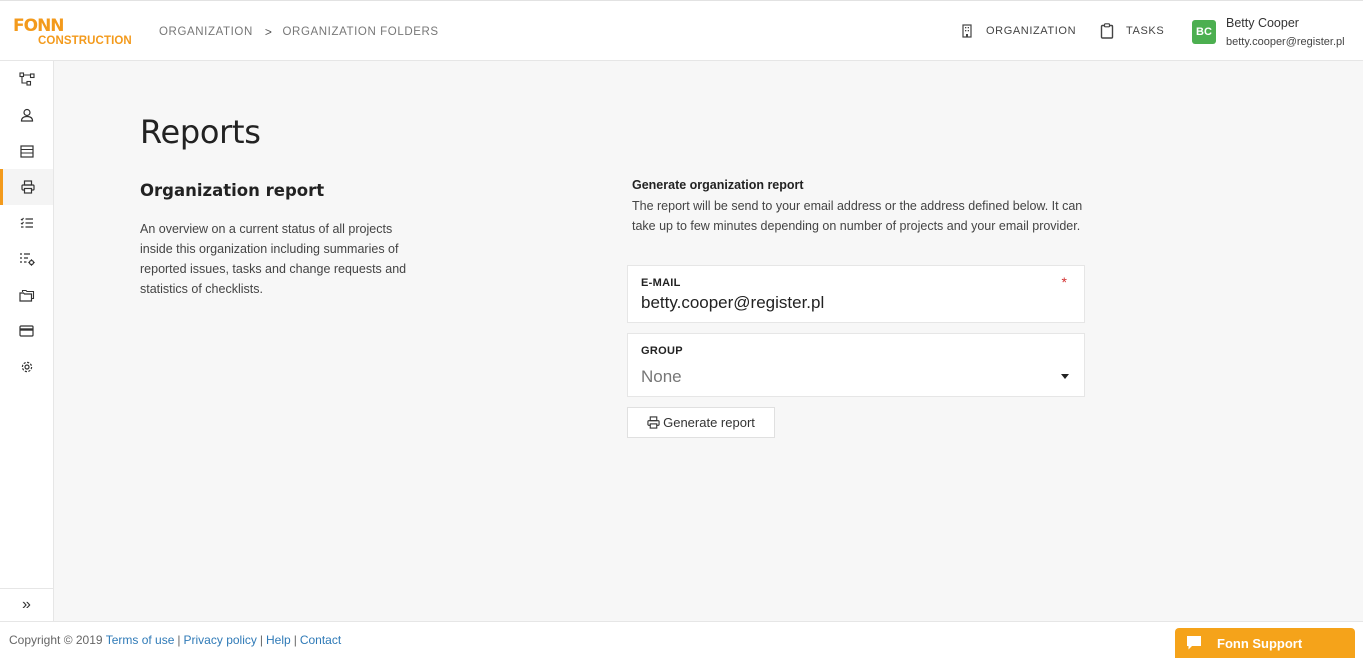 This screenshot has width=1363, height=658. I want to click on email-field-label: E-MAIL, so click(661, 283).